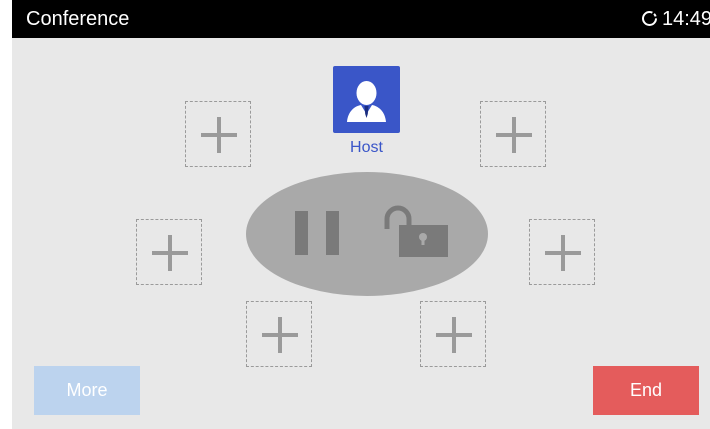  I want to click on person-icon, so click(366, 101).